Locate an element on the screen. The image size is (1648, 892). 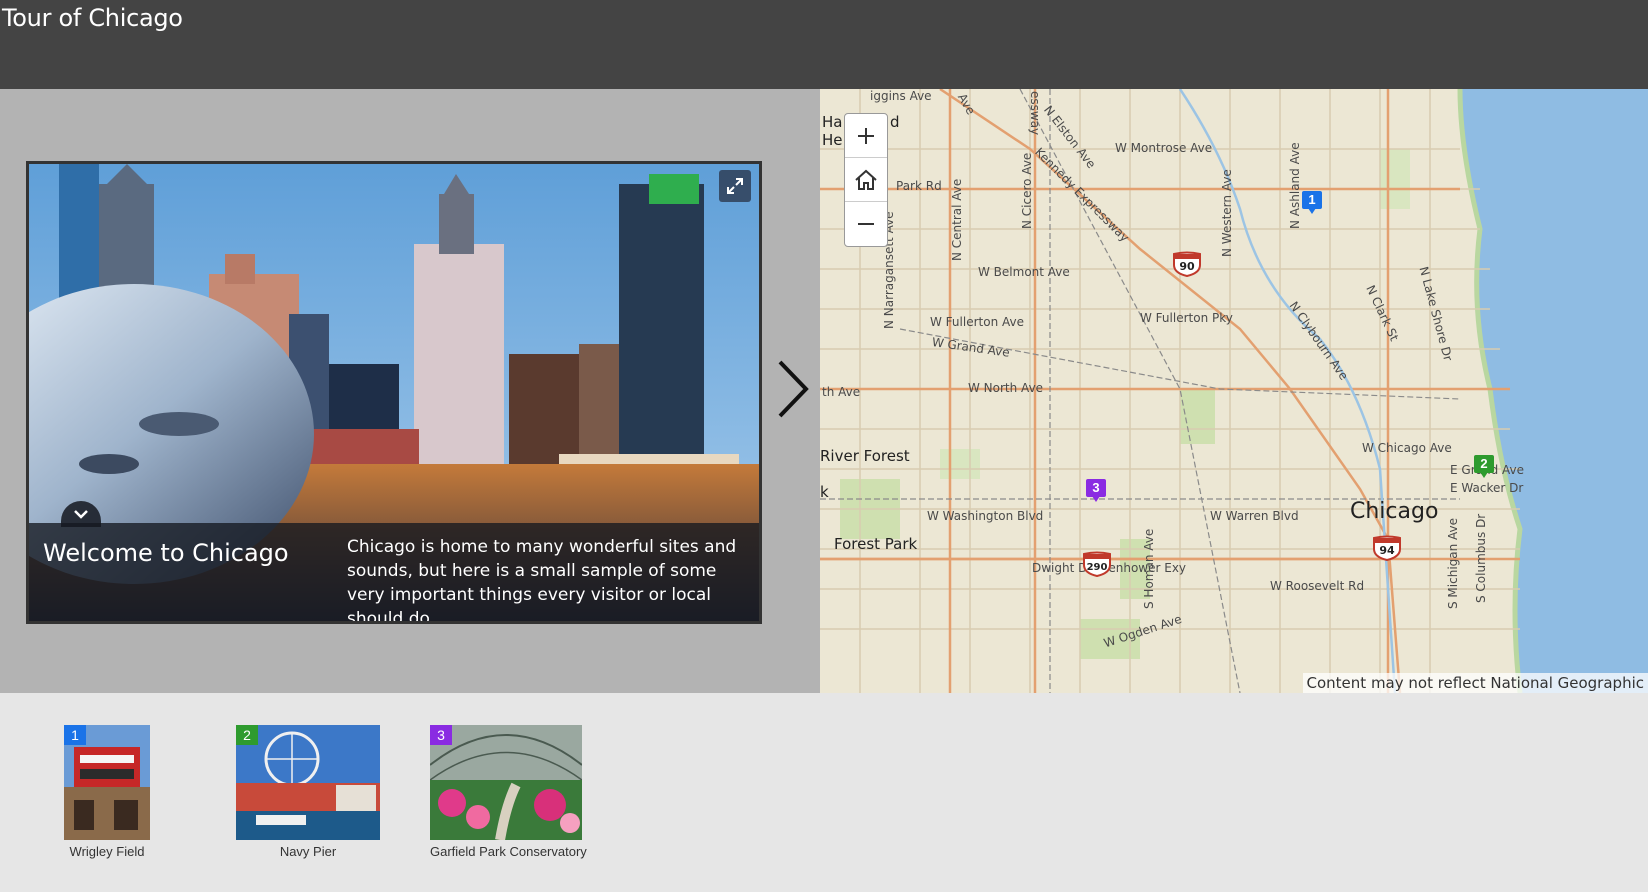
map-label-central: N Central Ave is located at coordinates (957, 219).